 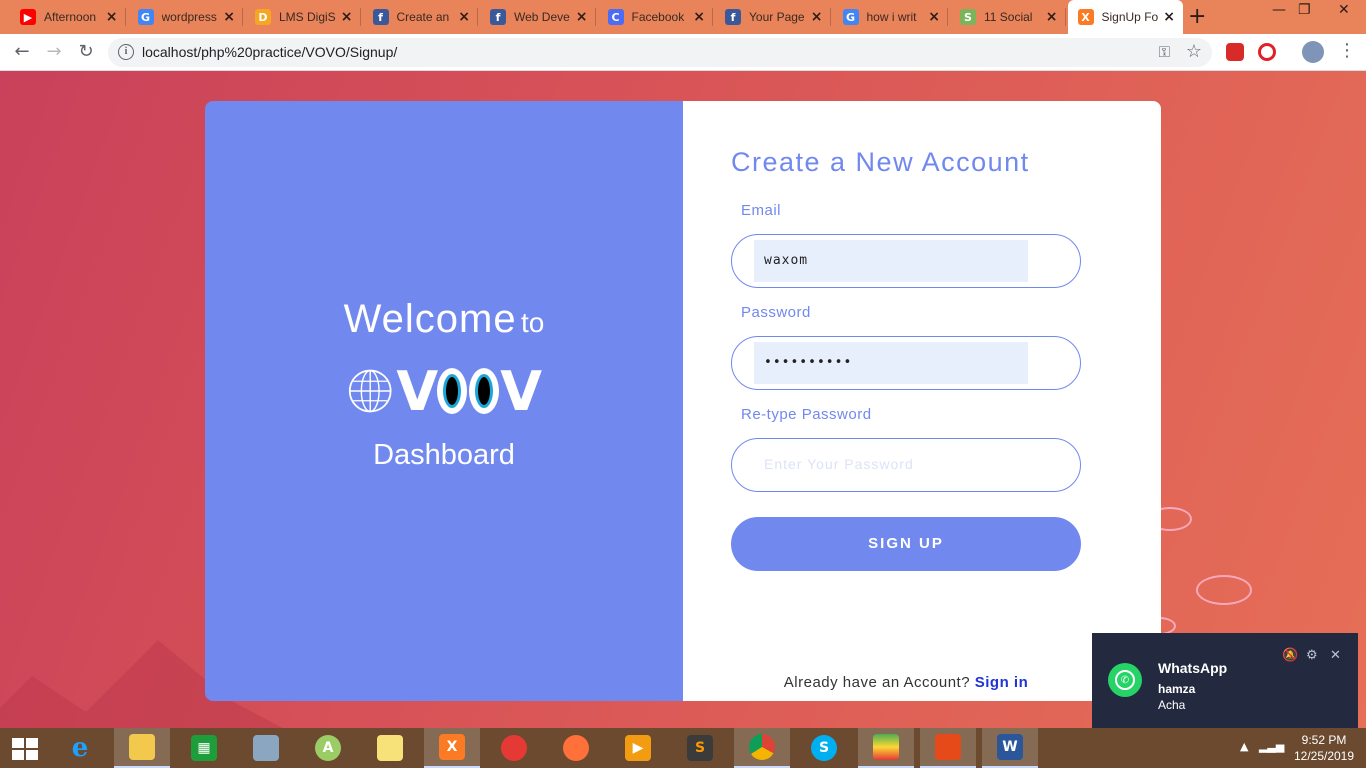 I want to click on back-icon: ←, so click(x=22, y=52).